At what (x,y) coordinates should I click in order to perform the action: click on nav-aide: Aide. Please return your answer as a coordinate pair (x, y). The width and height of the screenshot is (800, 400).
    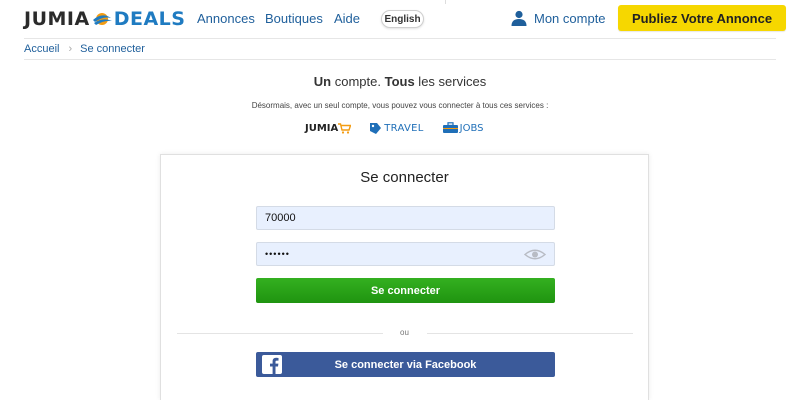
    Looking at the image, I should click on (347, 18).